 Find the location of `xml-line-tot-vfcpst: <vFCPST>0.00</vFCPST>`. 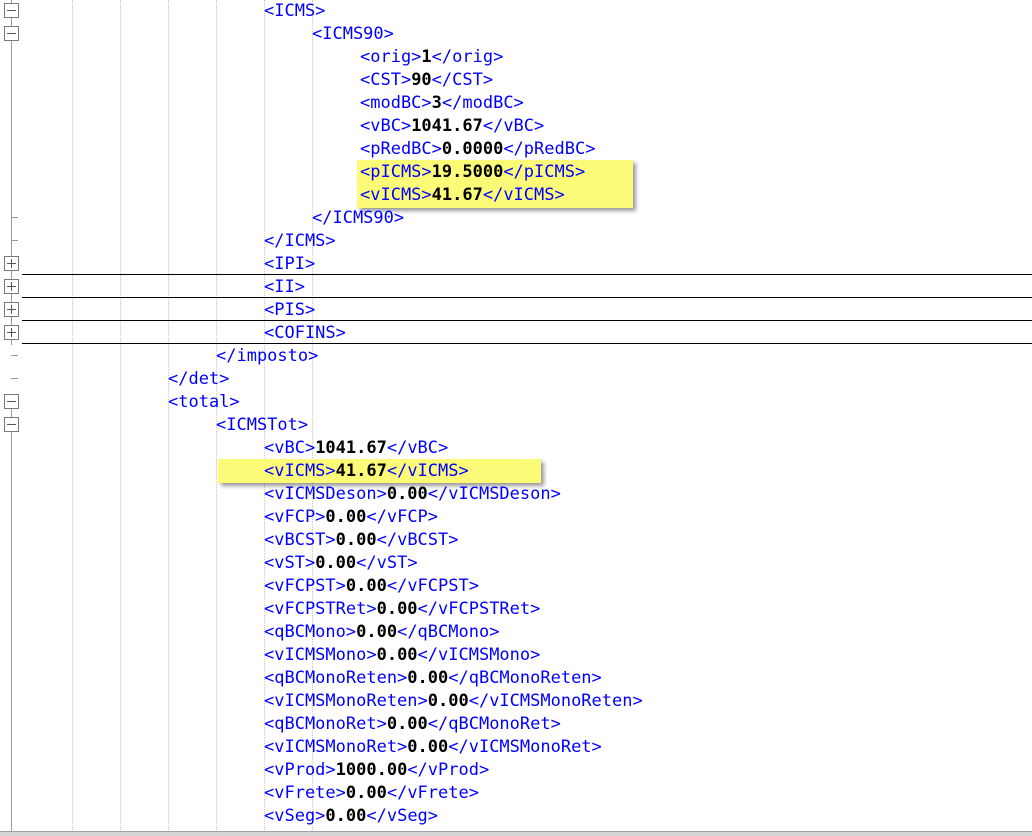

xml-line-tot-vfcpst: <vFCPST>0.00</vFCPST> is located at coordinates (371, 586).